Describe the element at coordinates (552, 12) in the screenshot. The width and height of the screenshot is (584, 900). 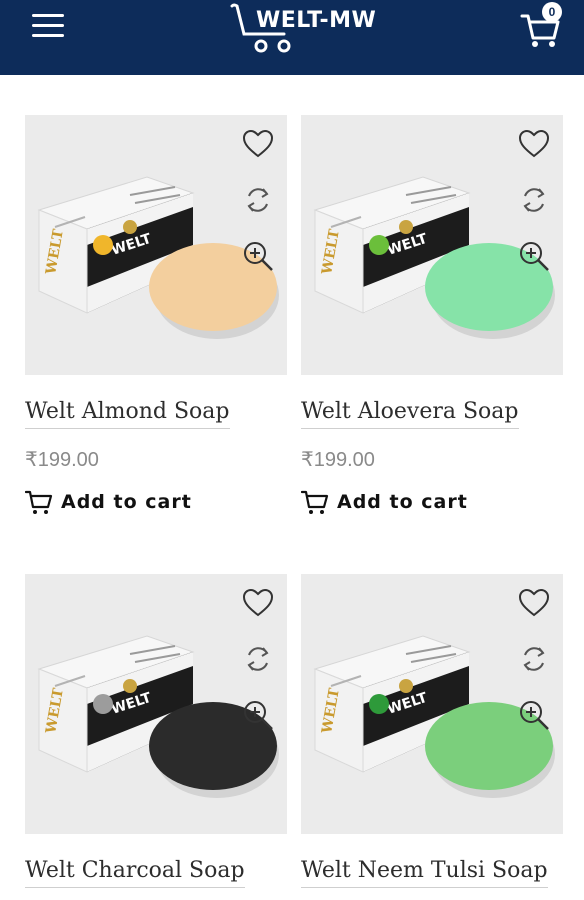
I see `cart-count-badge: 0` at that location.